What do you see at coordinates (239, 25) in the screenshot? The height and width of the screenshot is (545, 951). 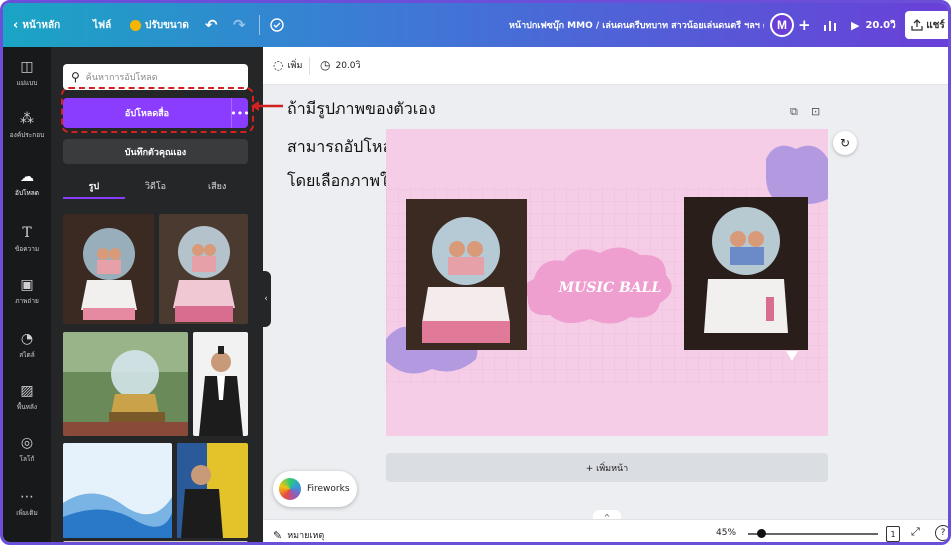 I see `redo-icon: ↷` at bounding box center [239, 25].